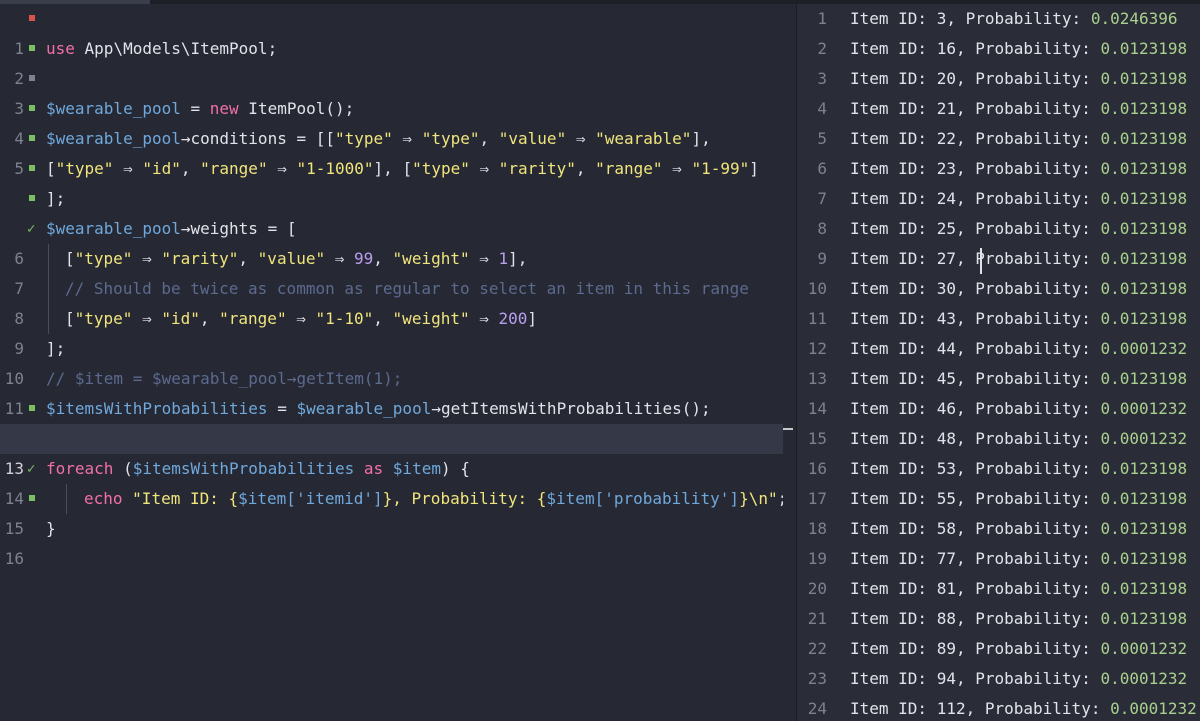 This screenshot has height=721, width=1200. I want to click on string-token: "Item ID: {, so click(185, 498).